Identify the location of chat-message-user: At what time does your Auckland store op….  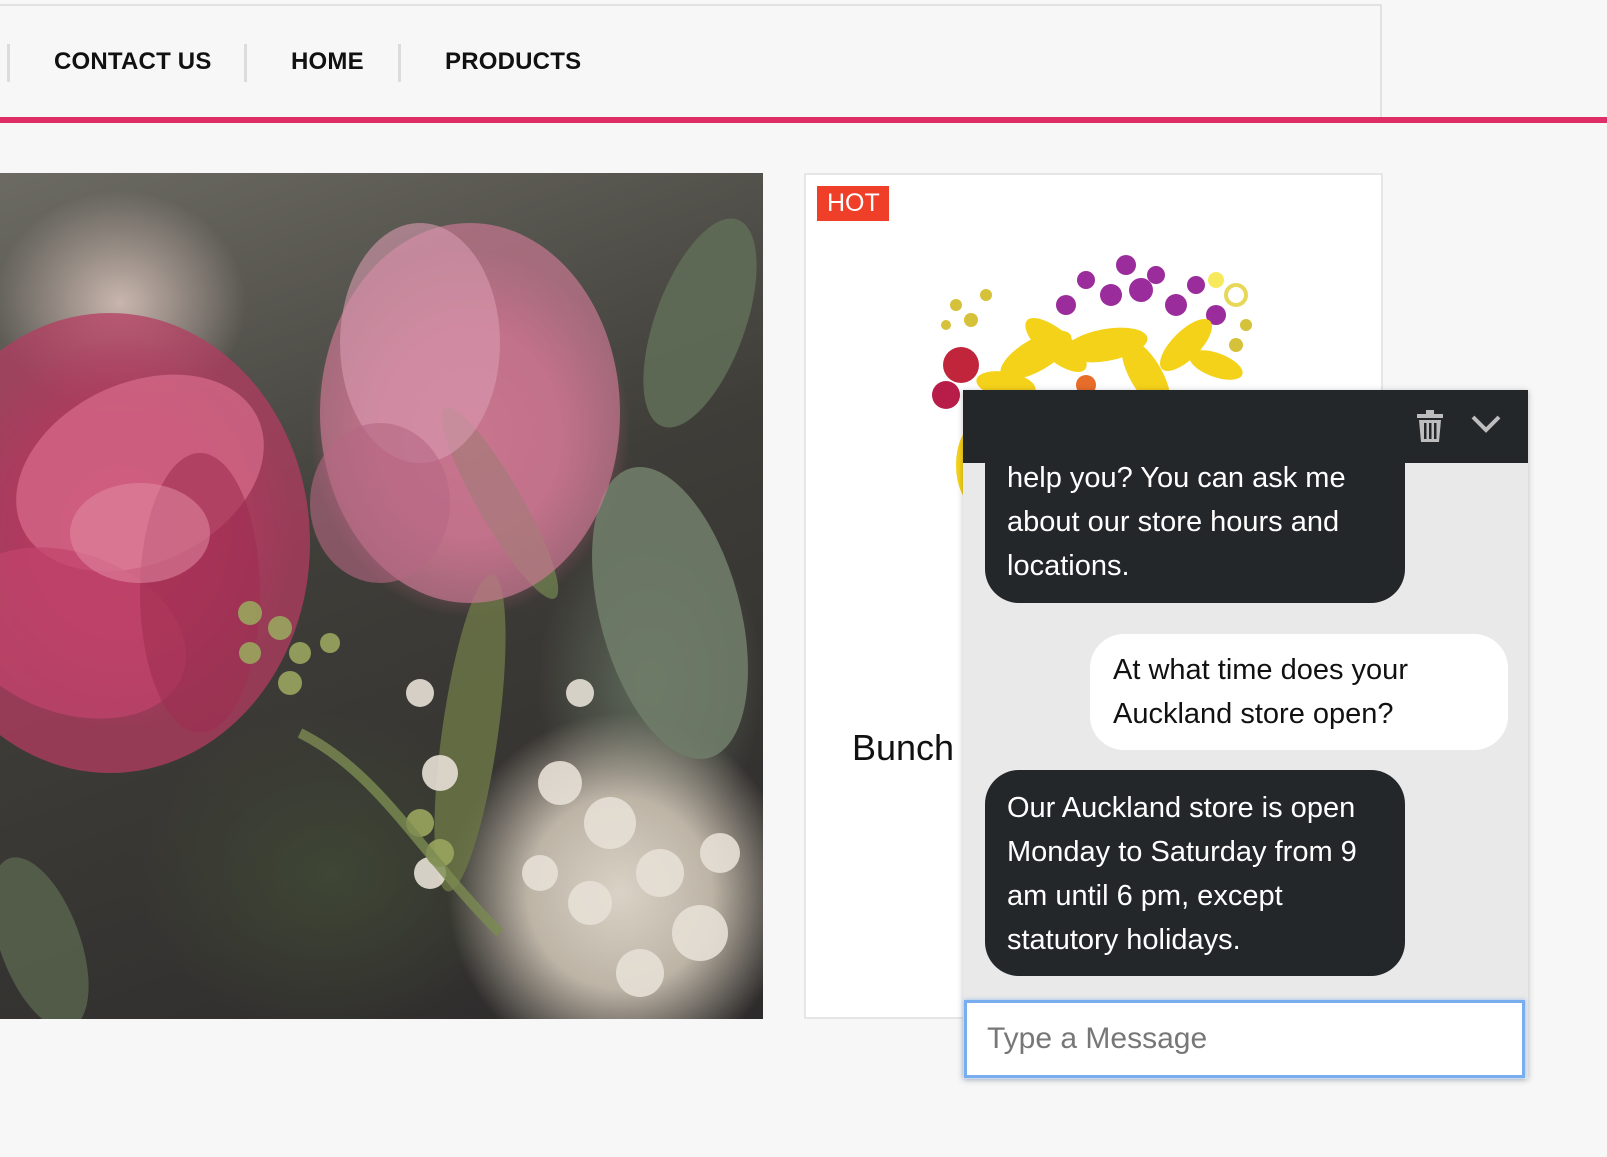
(1299, 692).